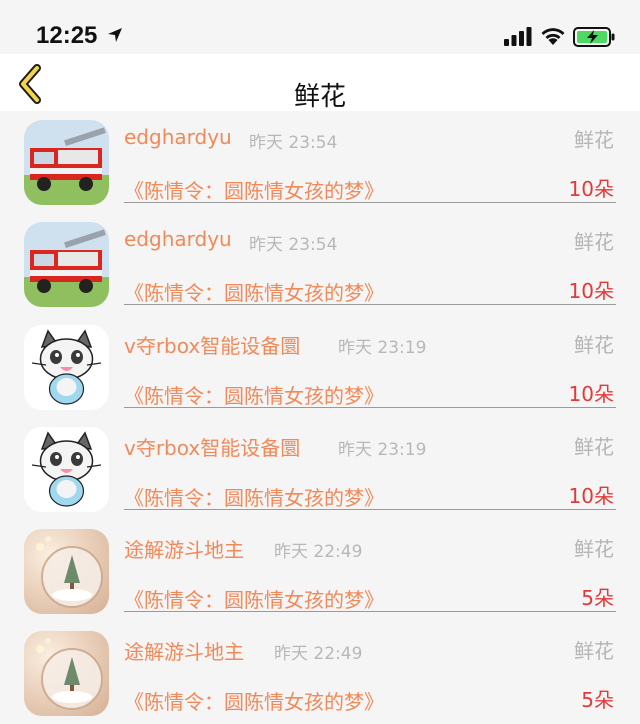 The width and height of the screenshot is (640, 724). Describe the element at coordinates (553, 36) in the screenshot. I see `wifi-icon` at that location.